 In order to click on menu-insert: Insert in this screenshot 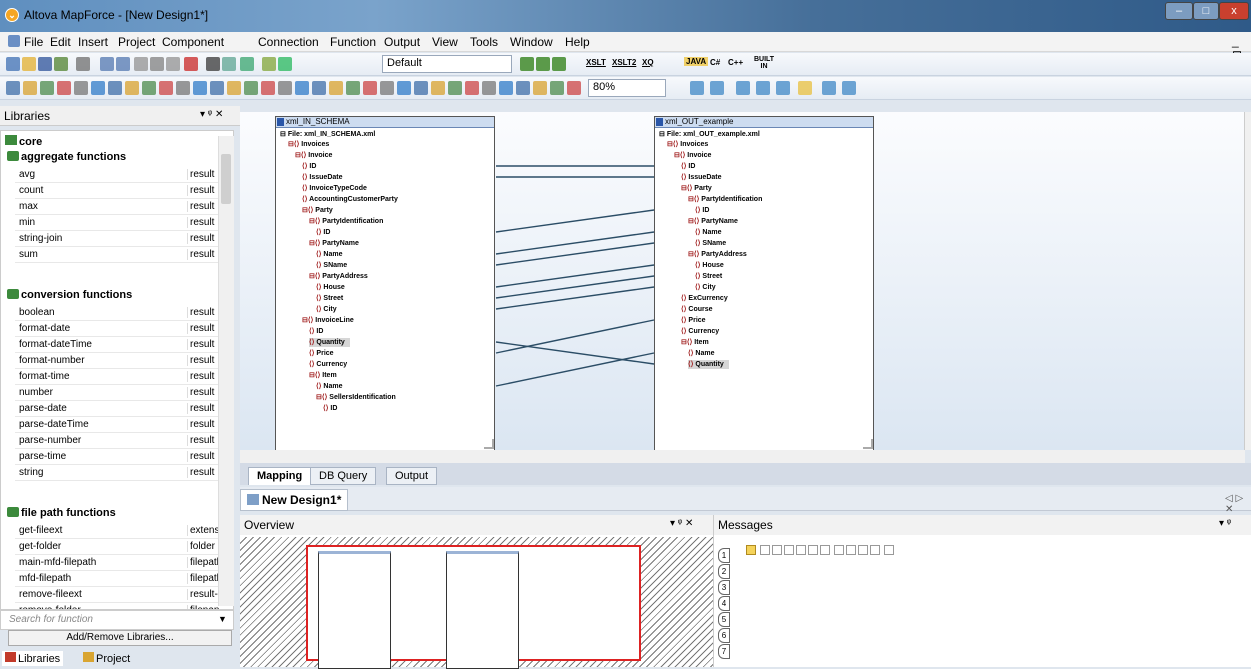, I will do `click(93, 42)`.